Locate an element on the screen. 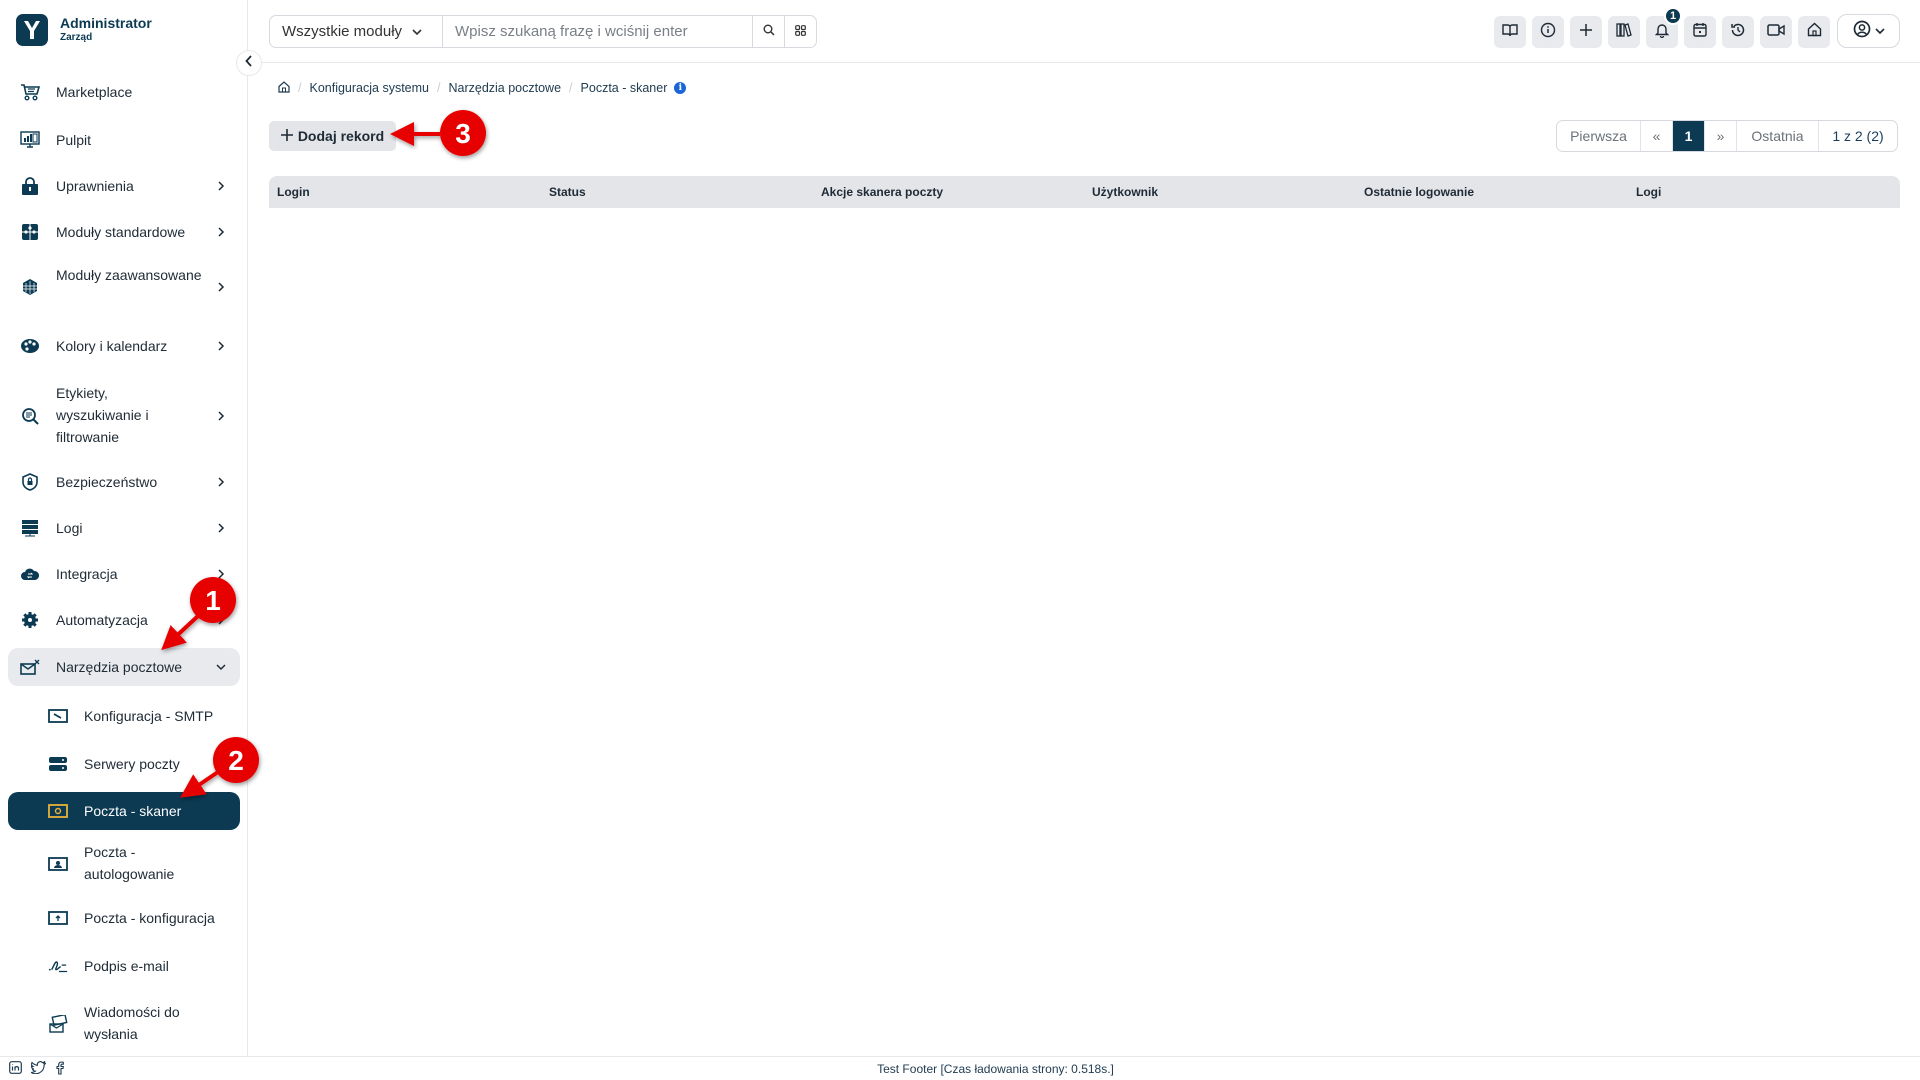  sidebar-subitem-poczta-autologowanie: Poczta - autologowanie is located at coordinates (124, 864).